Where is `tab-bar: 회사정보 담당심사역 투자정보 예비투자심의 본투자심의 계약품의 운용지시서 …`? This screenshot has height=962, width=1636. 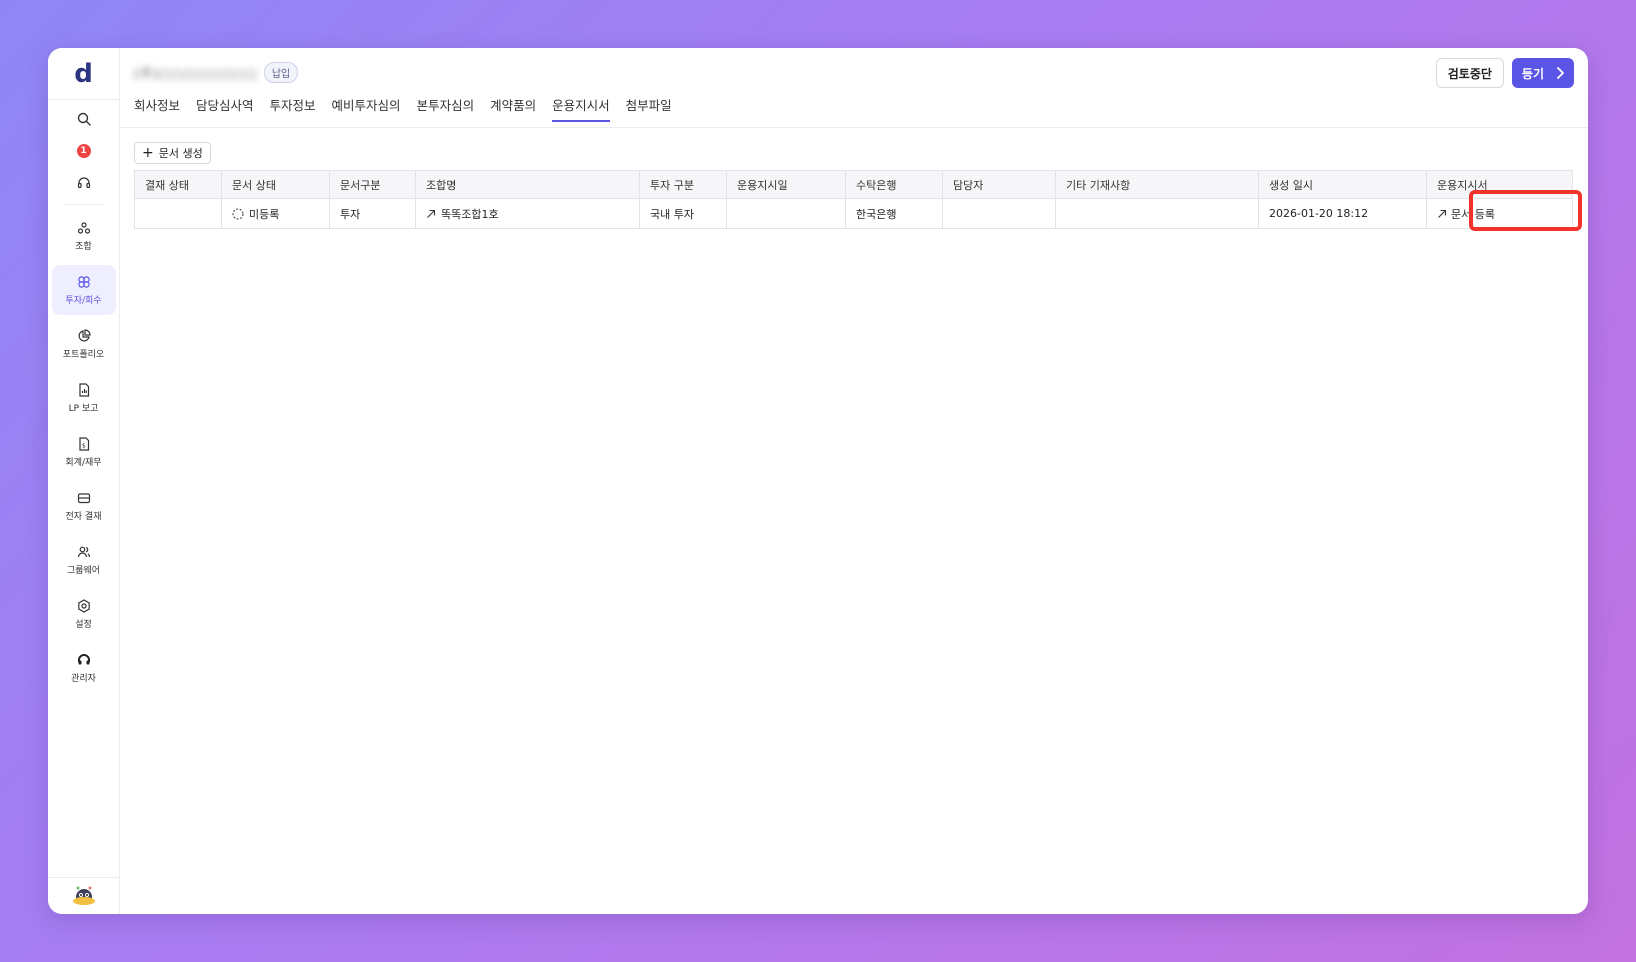 tab-bar: 회사정보 담당심사역 투자정보 예비투자심의 본투자심의 계약품의 운용지시서 … is located at coordinates (403, 112).